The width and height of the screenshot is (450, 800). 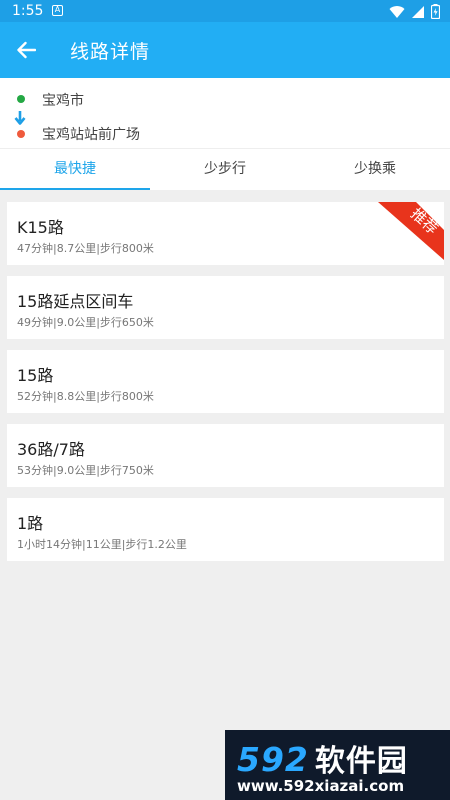 What do you see at coordinates (225, 99) in the screenshot?
I see `route-origin: 宝鸡市` at bounding box center [225, 99].